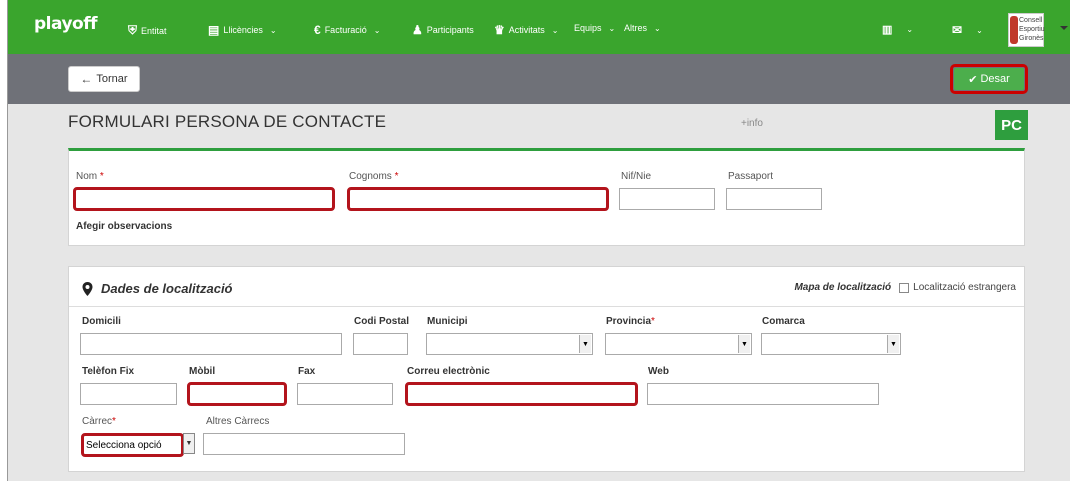 The width and height of the screenshot is (1070, 481). What do you see at coordinates (539, 79) in the screenshot?
I see `action-toolbar: ← Tornar ✔ Desar` at bounding box center [539, 79].